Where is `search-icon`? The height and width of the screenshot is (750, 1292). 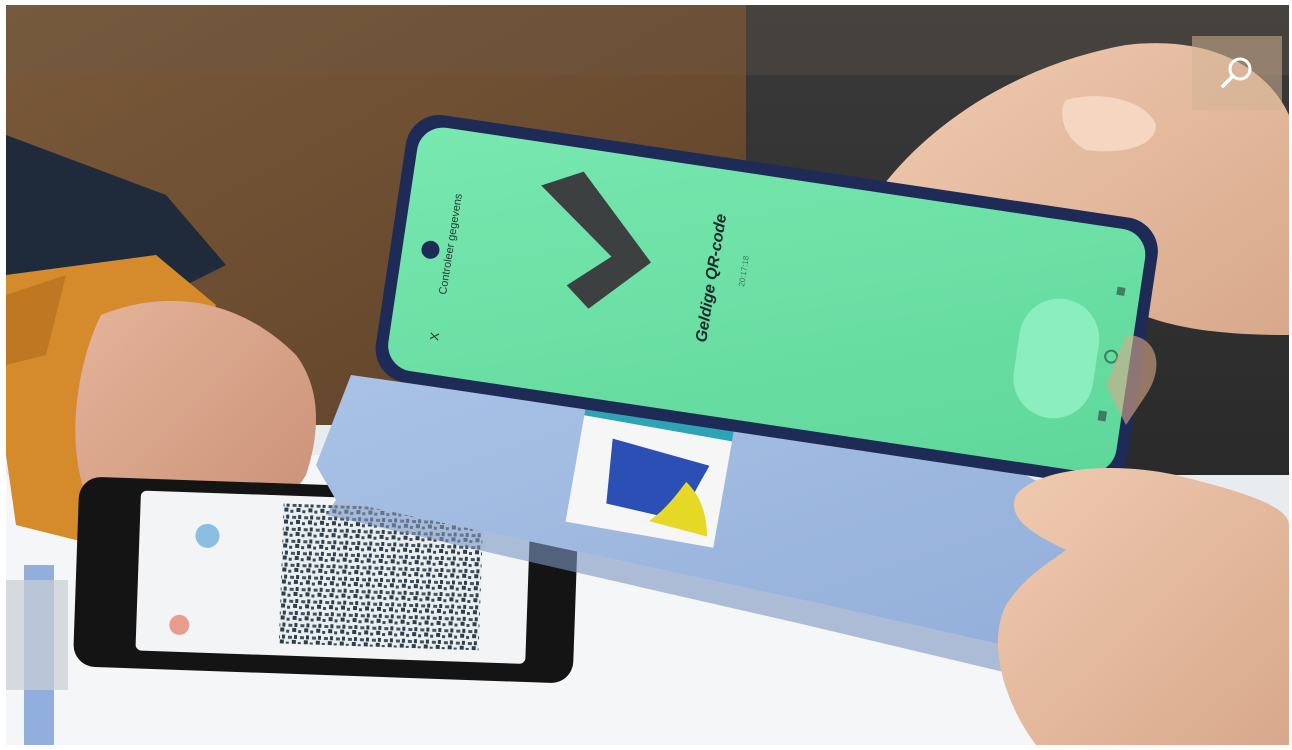
search-icon is located at coordinates (1236, 72).